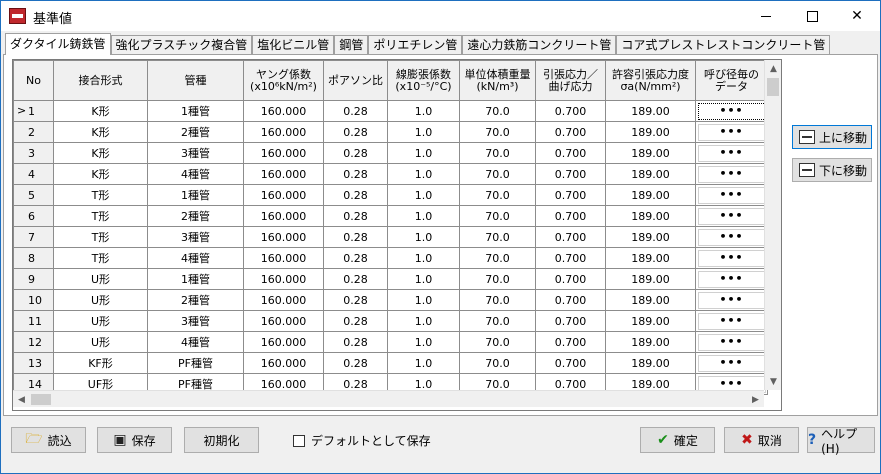 This screenshot has height=474, width=881. I want to click on row-number-cell: 3, so click(33, 153).